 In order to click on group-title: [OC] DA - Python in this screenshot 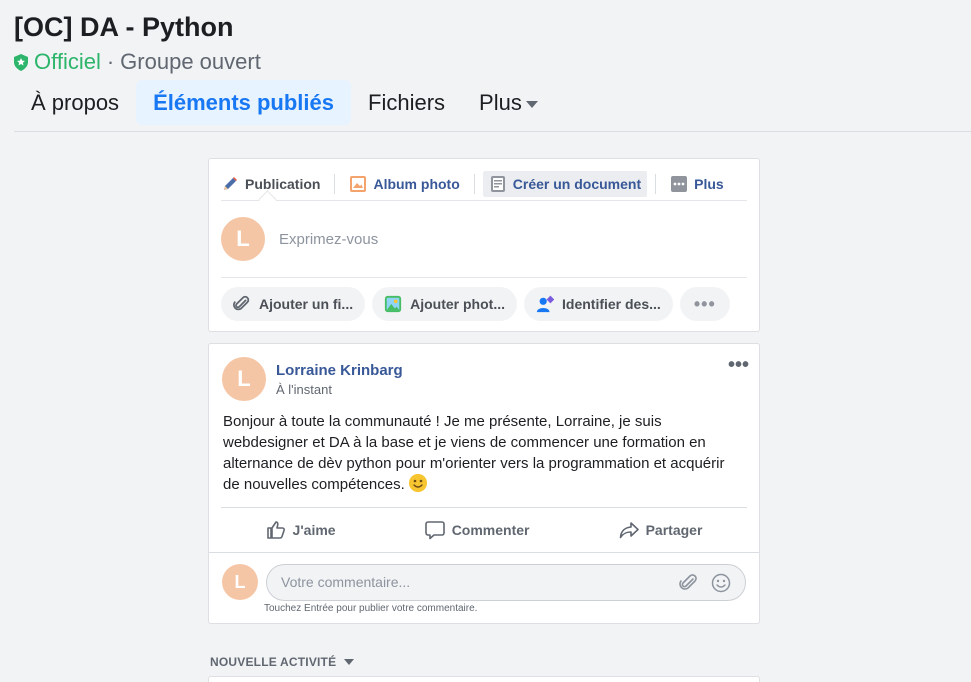, I will do `click(124, 27)`.